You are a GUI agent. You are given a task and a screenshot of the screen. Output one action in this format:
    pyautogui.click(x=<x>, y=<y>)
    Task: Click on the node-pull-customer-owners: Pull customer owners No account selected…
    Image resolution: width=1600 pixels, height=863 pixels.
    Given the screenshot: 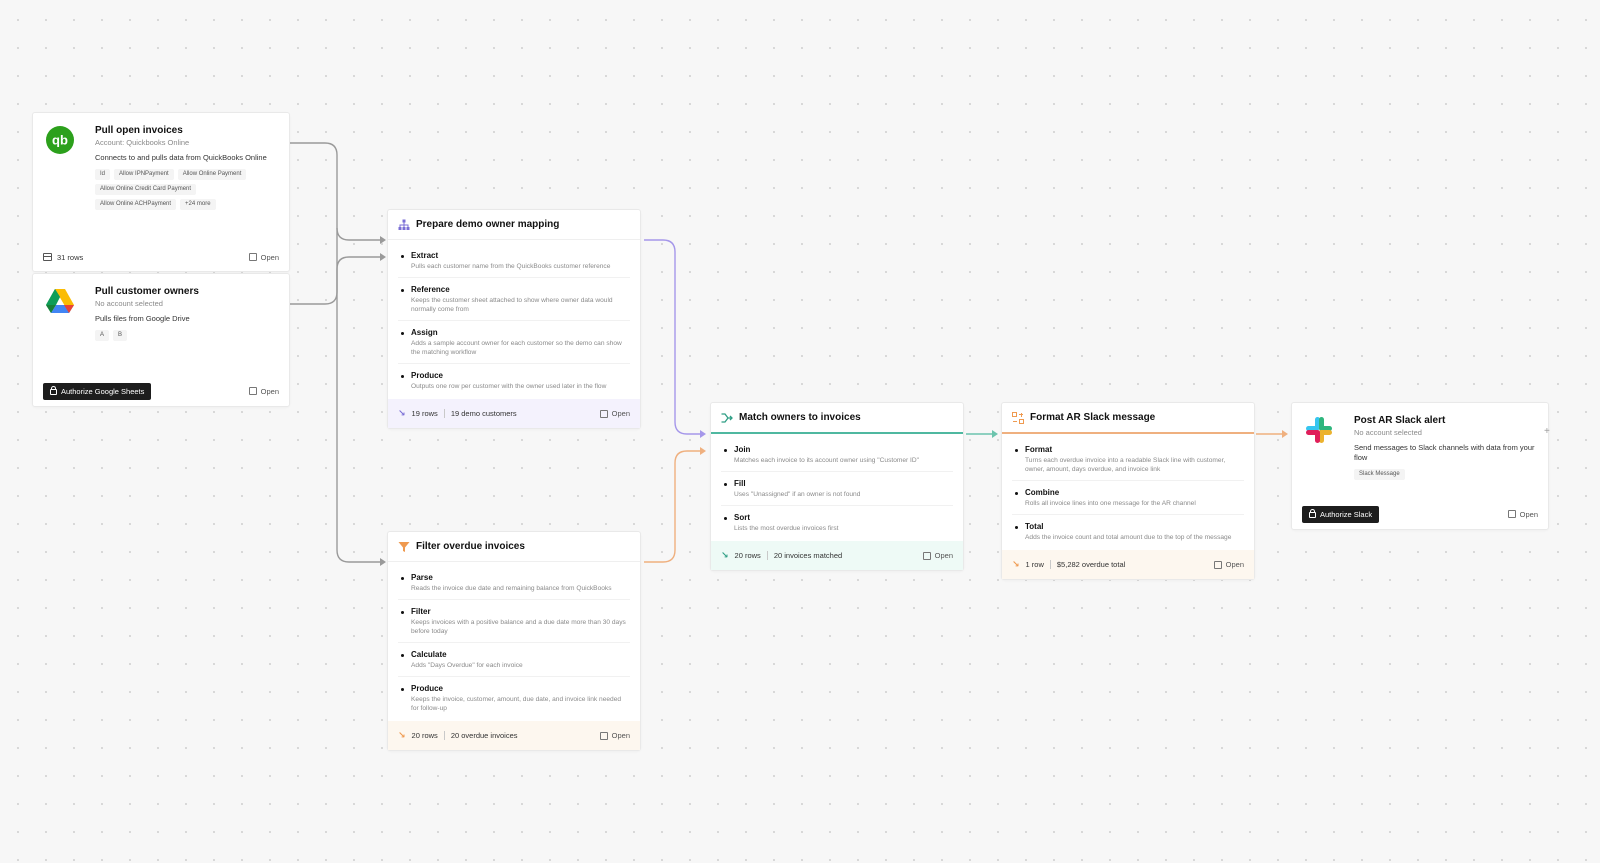 What is the action you would take?
    pyautogui.click(x=161, y=340)
    